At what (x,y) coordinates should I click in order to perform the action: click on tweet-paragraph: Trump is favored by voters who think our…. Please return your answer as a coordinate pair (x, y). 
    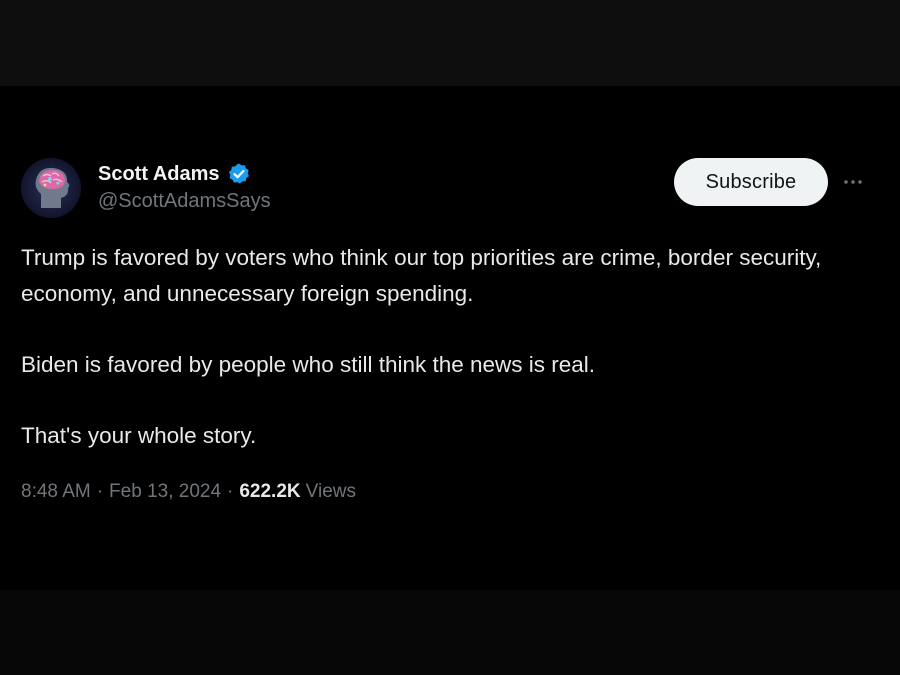
    Looking at the image, I should click on (421, 275).